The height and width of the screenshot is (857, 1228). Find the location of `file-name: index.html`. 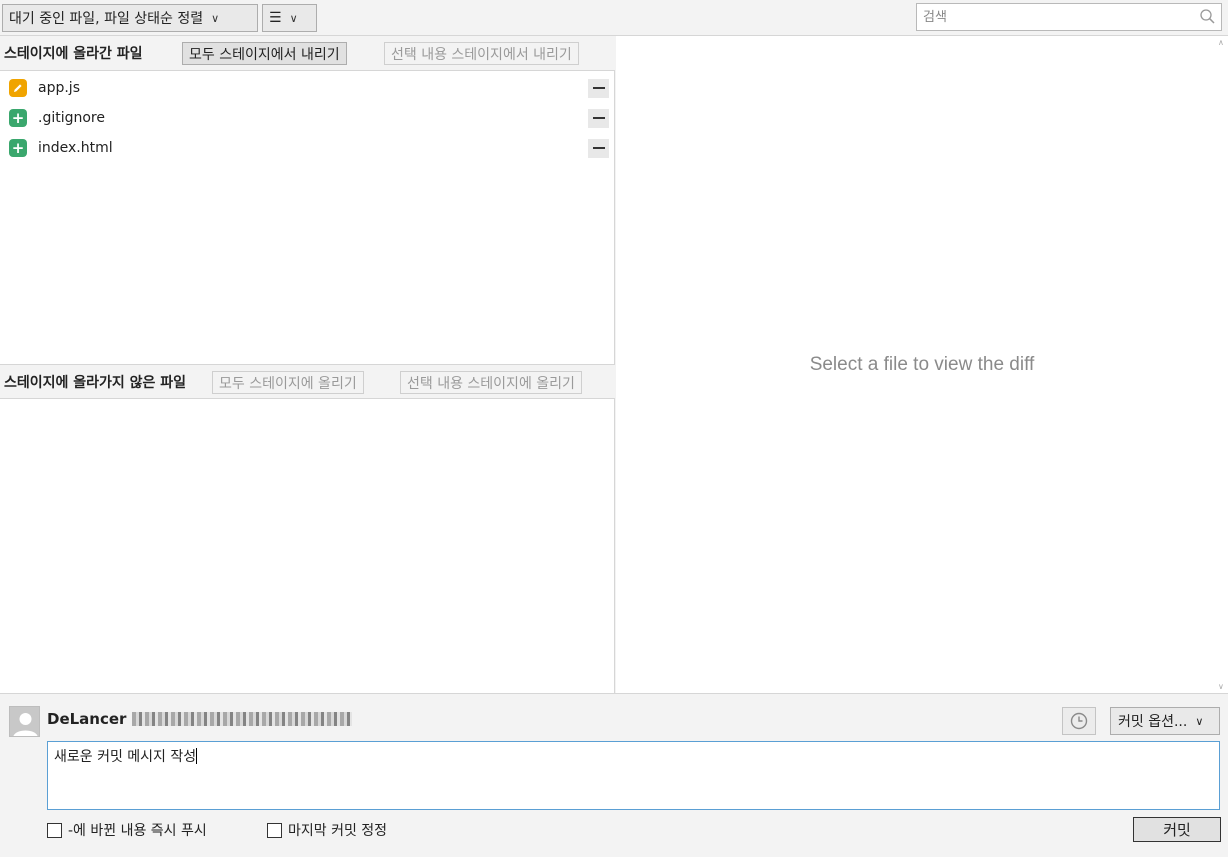

file-name: index.html is located at coordinates (75, 148).